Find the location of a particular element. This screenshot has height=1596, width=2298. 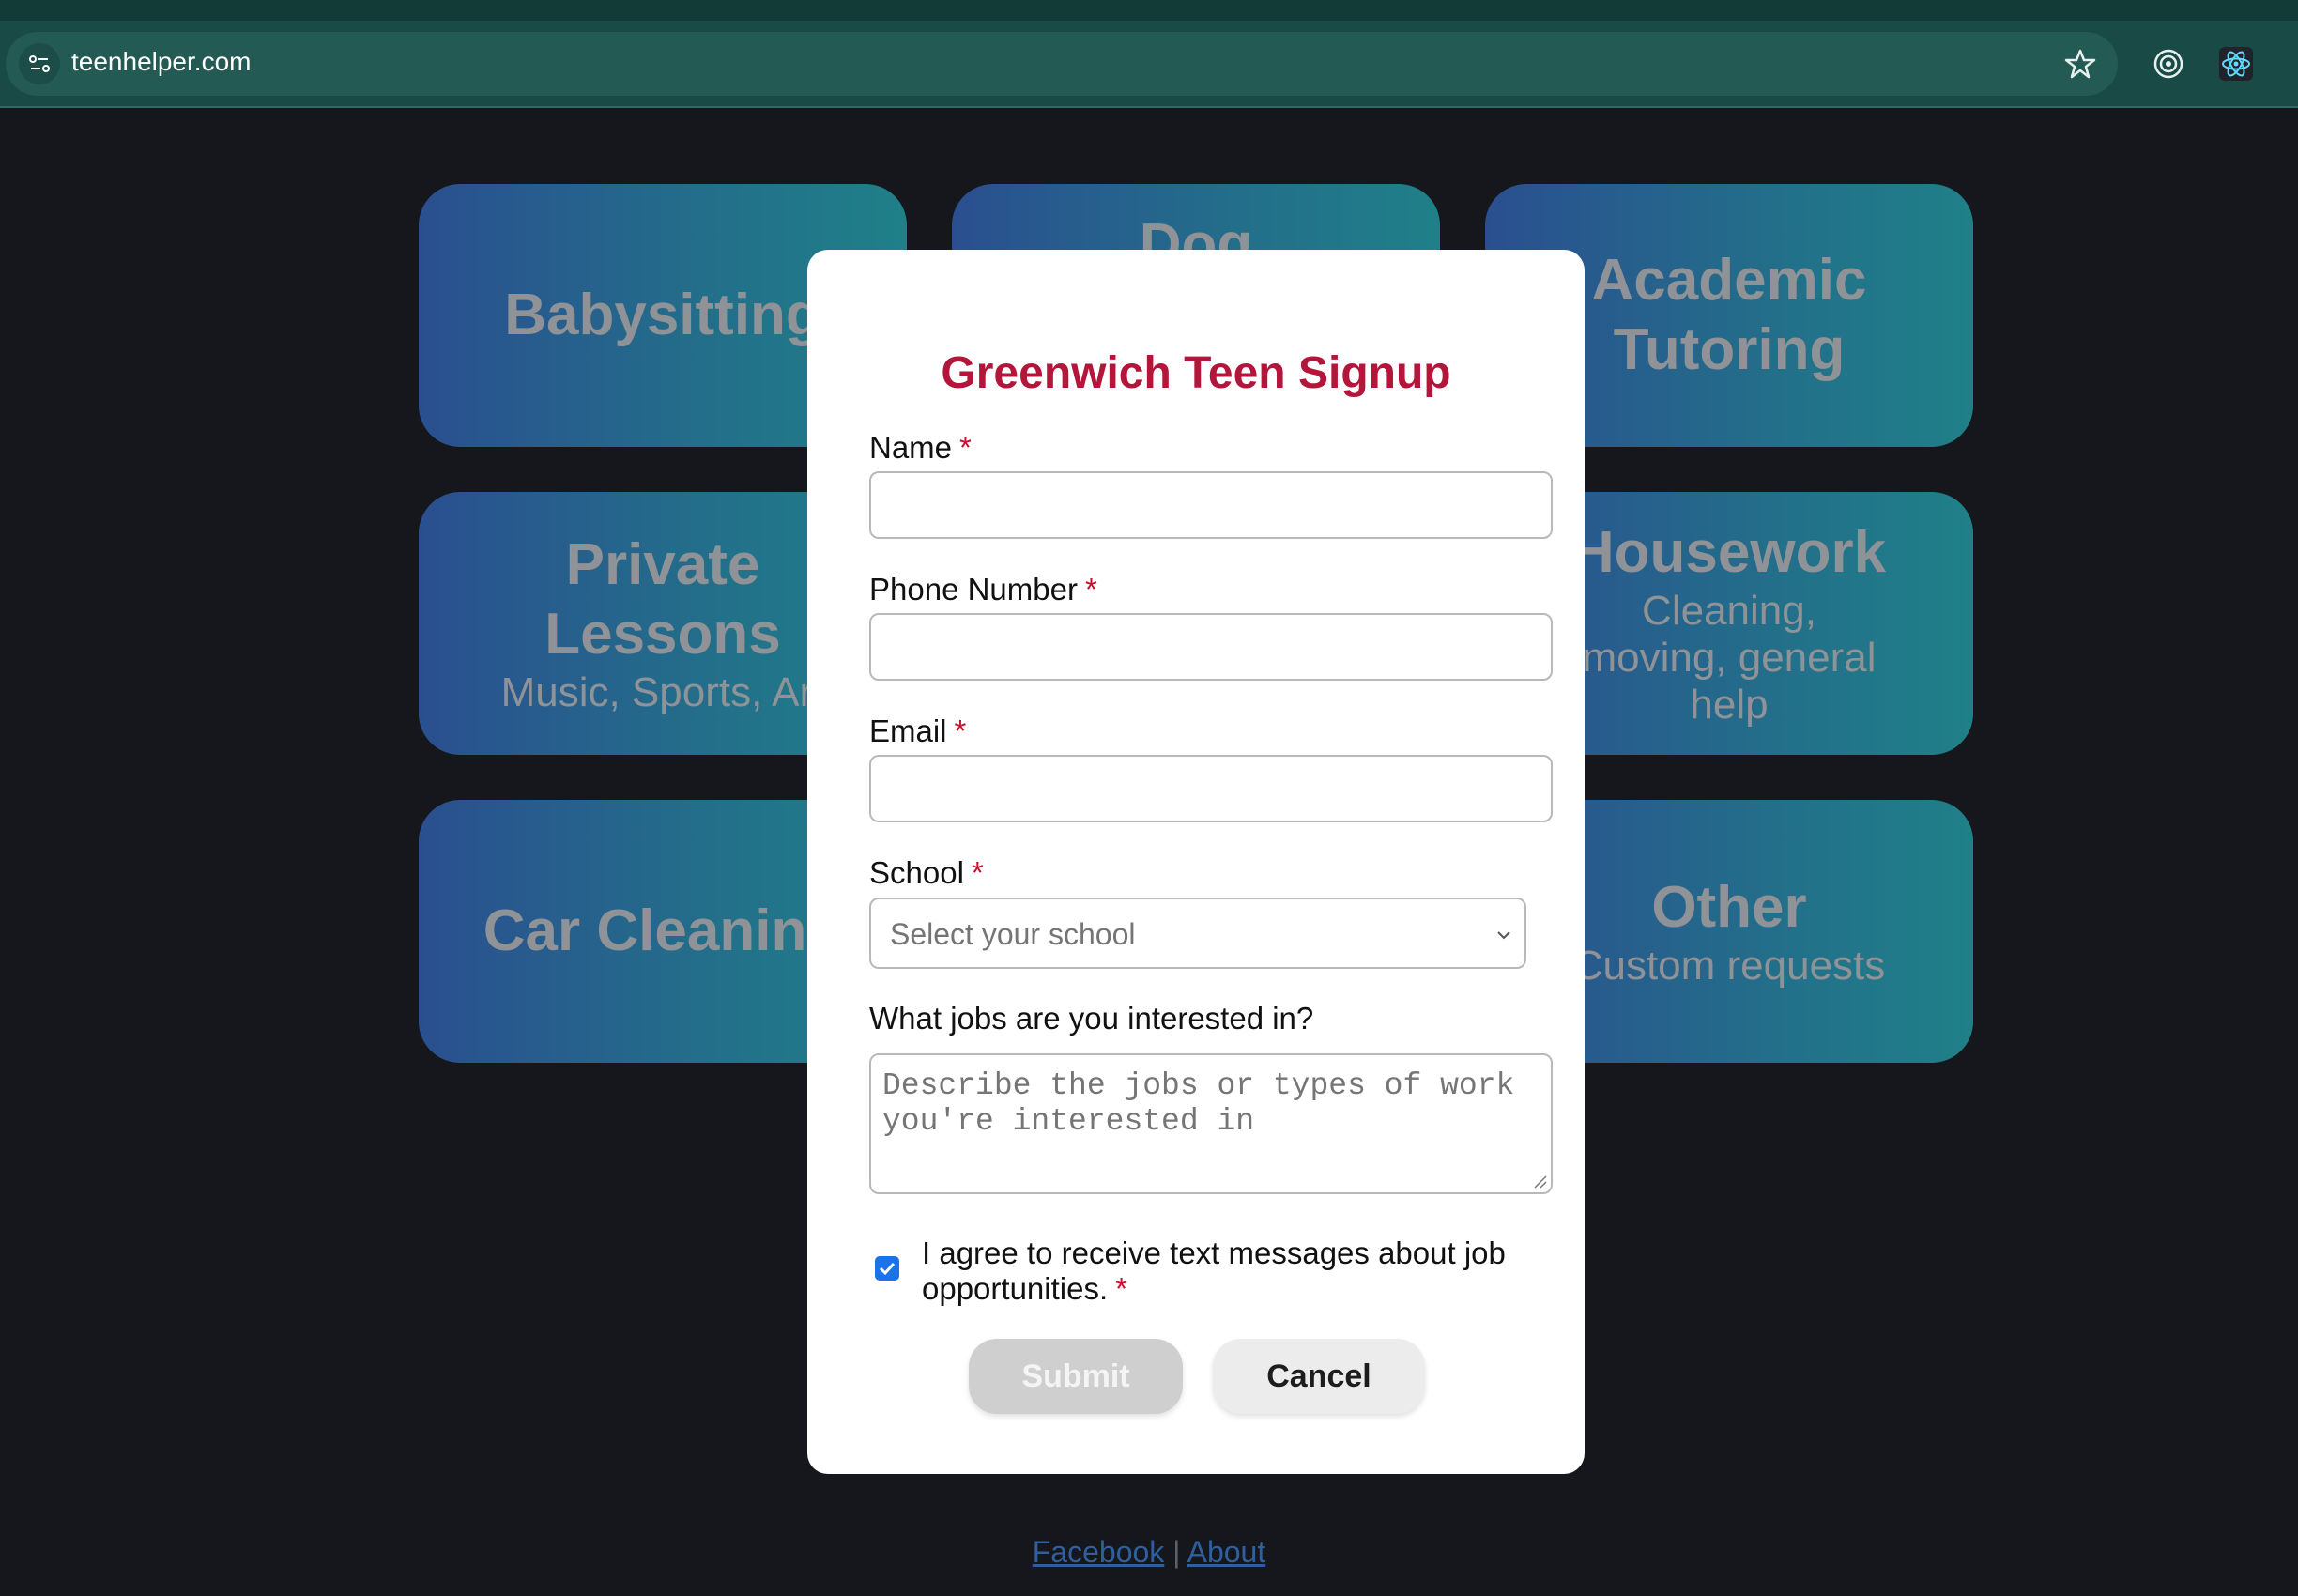

phone-label: Phone Number * is located at coordinates (983, 589).